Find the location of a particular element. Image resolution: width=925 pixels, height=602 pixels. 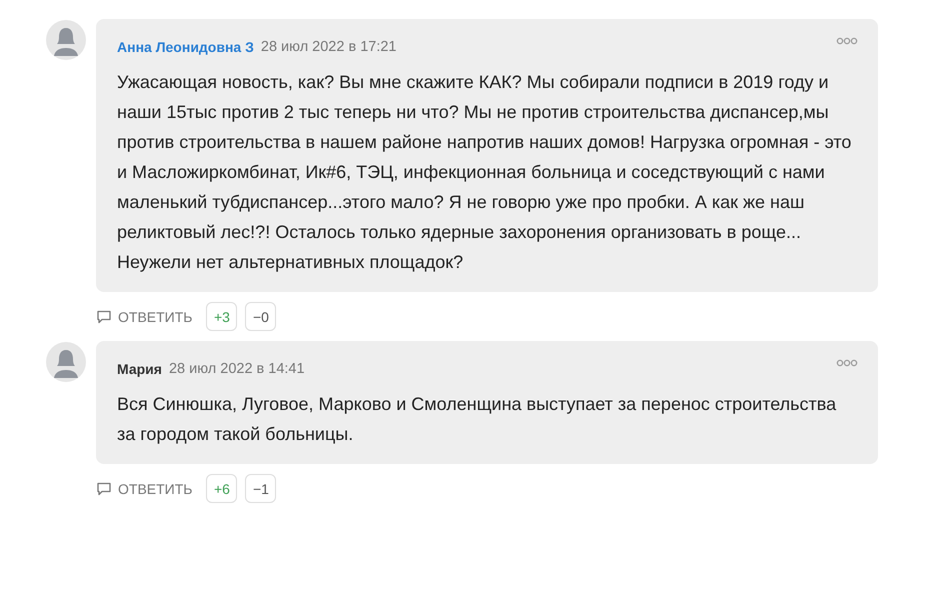

comment-date: 28 июл 2022 в 14:41 is located at coordinates (236, 369).